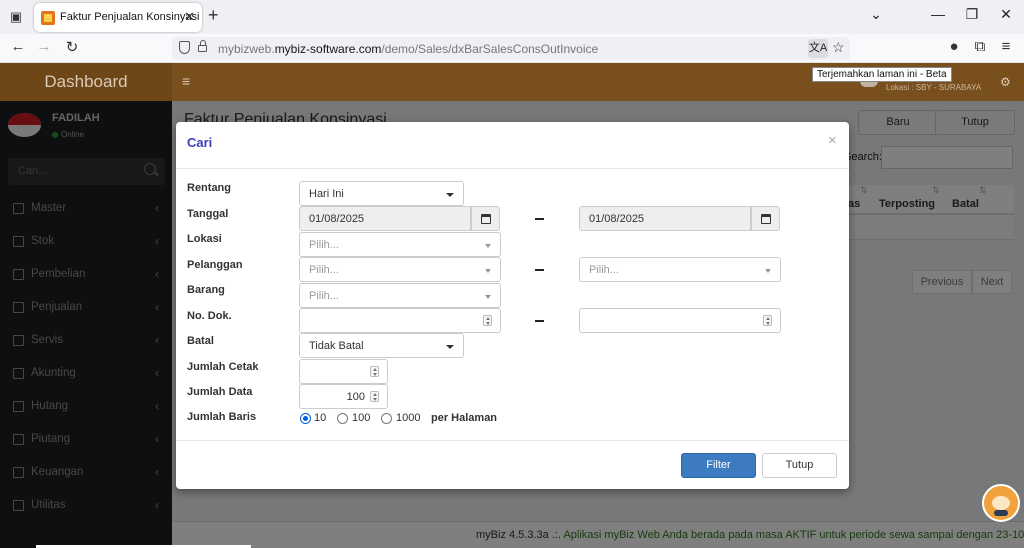 The image size is (1024, 548). I want to click on assistant-mascot-icon, so click(1001, 503).